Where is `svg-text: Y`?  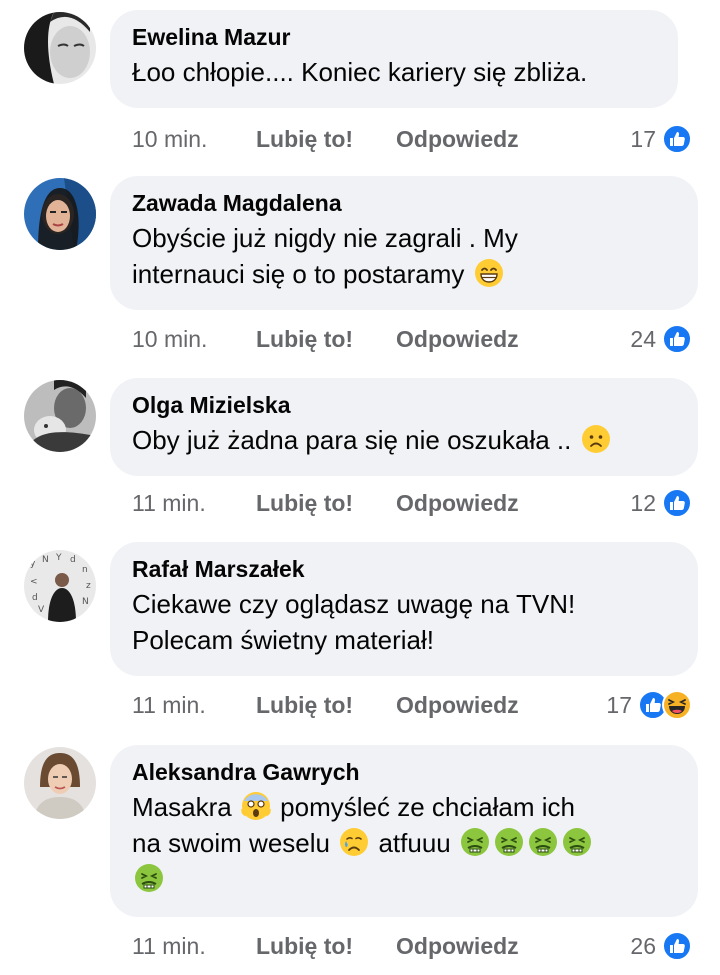
svg-text: Y is located at coordinates (58, 558).